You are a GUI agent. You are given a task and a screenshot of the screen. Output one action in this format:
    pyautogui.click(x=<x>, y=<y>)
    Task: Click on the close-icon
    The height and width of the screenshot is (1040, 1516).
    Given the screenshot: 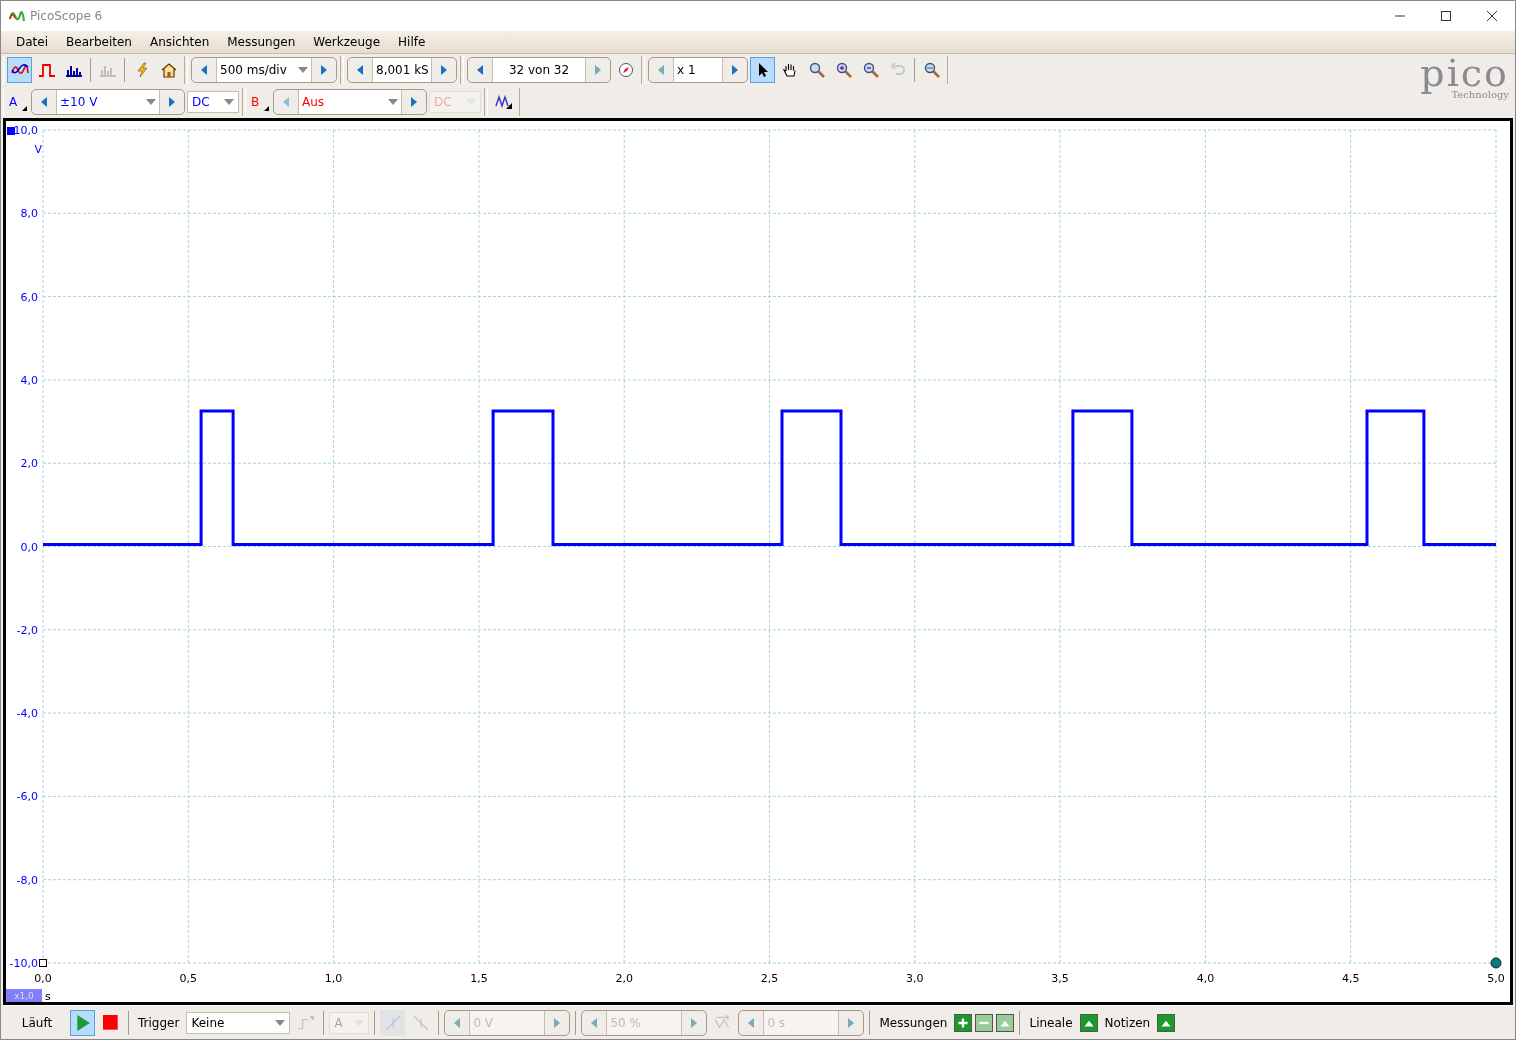 What is the action you would take?
    pyautogui.click(x=1492, y=16)
    